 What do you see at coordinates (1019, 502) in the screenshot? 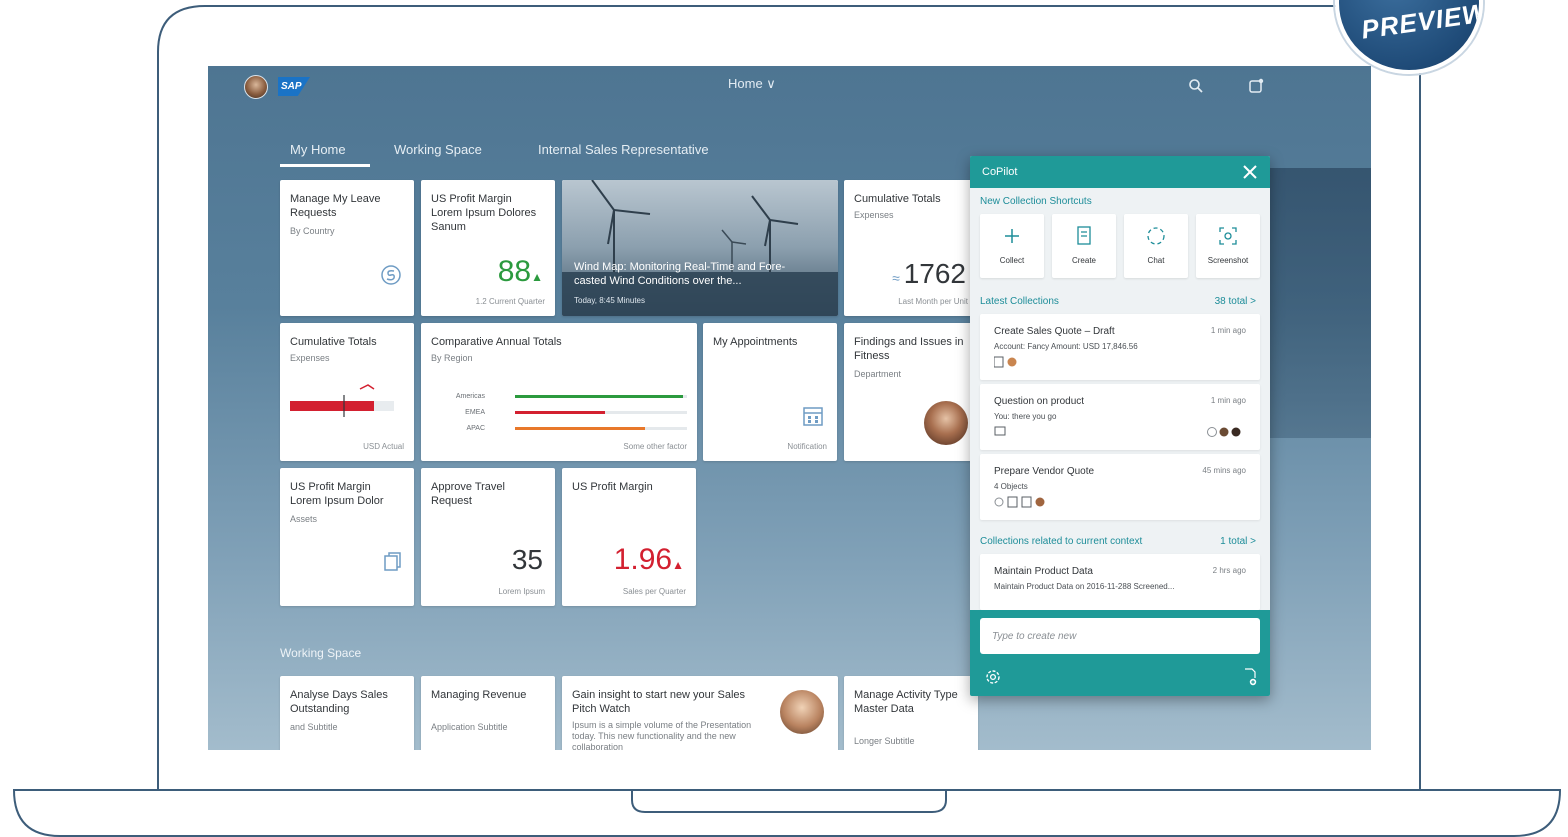
I see `object-icons` at bounding box center [1019, 502].